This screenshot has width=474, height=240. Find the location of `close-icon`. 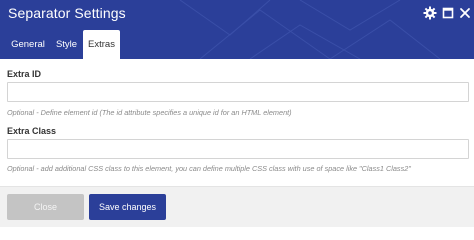

close-icon is located at coordinates (465, 13).